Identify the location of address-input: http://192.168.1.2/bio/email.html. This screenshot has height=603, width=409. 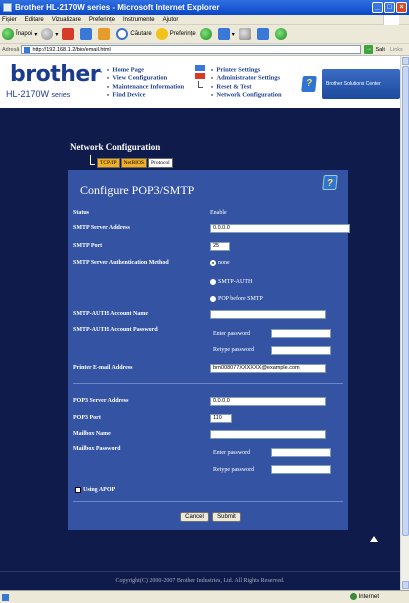
(191, 49).